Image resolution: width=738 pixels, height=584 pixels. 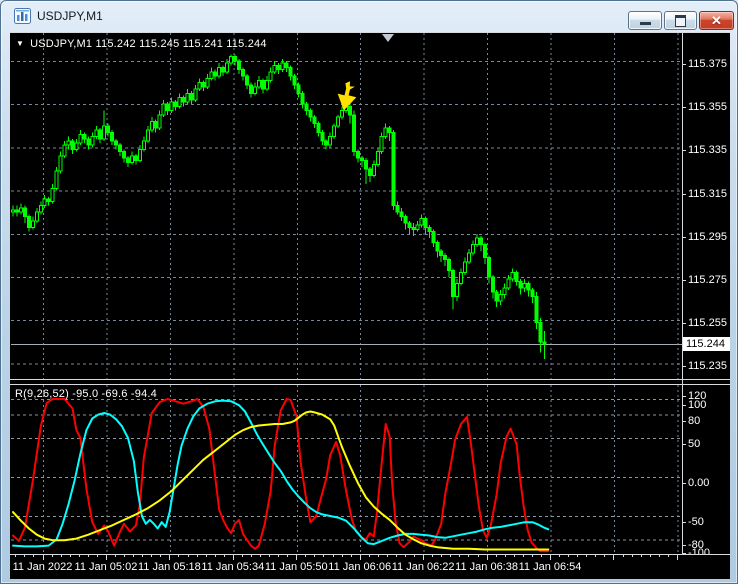 What do you see at coordinates (169, 567) in the screenshot?
I see `time-axis-label: 11 Jan 05:18` at bounding box center [169, 567].